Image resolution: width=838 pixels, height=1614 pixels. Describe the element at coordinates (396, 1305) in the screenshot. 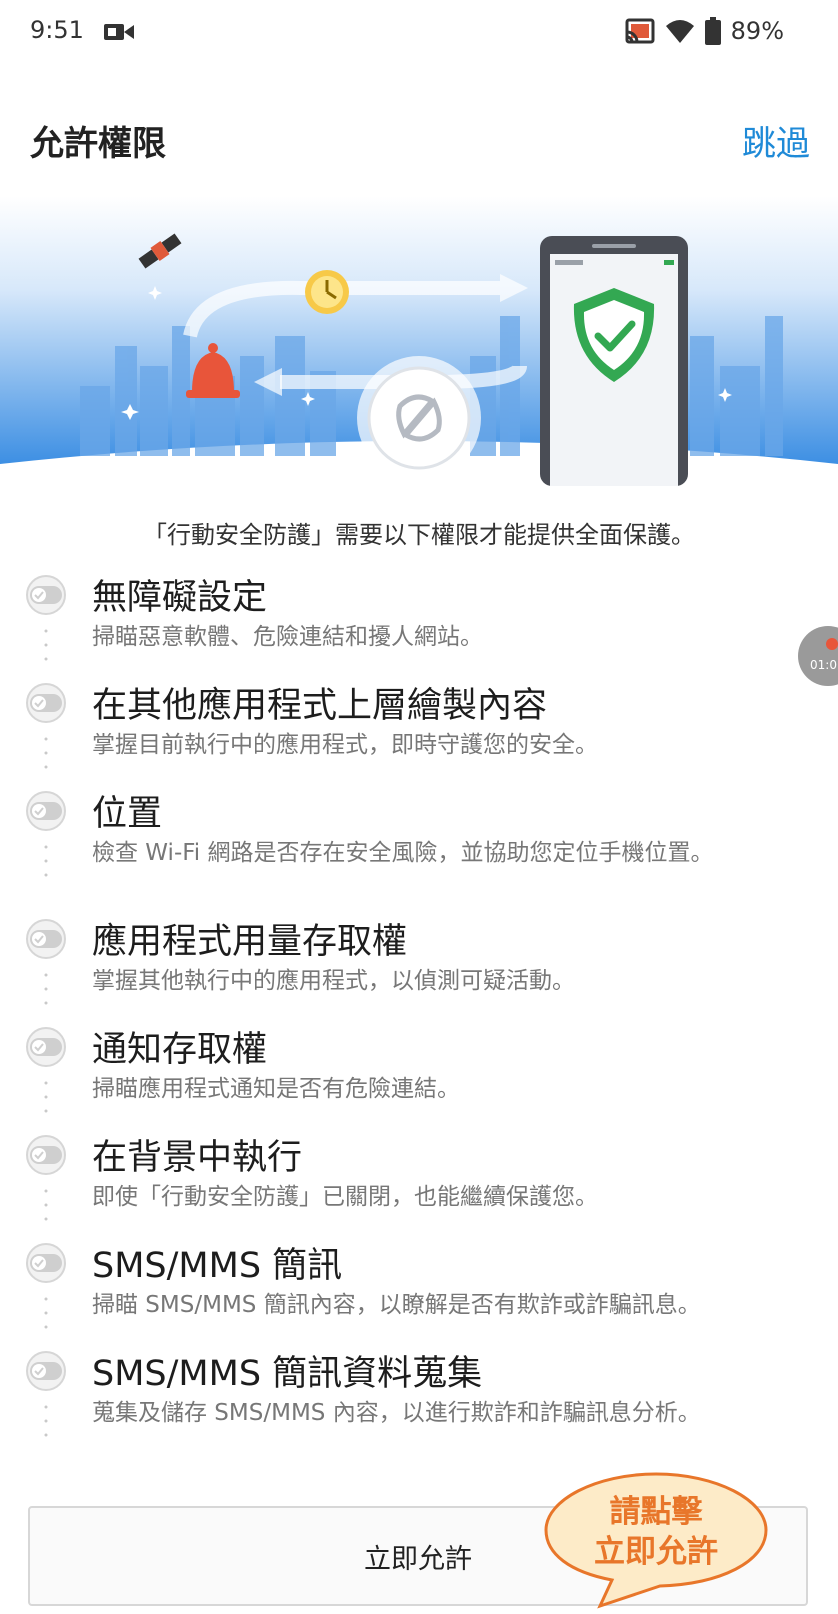

I see `permission-desc: 掃瞄 SMS/MMS 簡訊內容，以瞭解是否有欺詐或詐騙訊息。` at that location.